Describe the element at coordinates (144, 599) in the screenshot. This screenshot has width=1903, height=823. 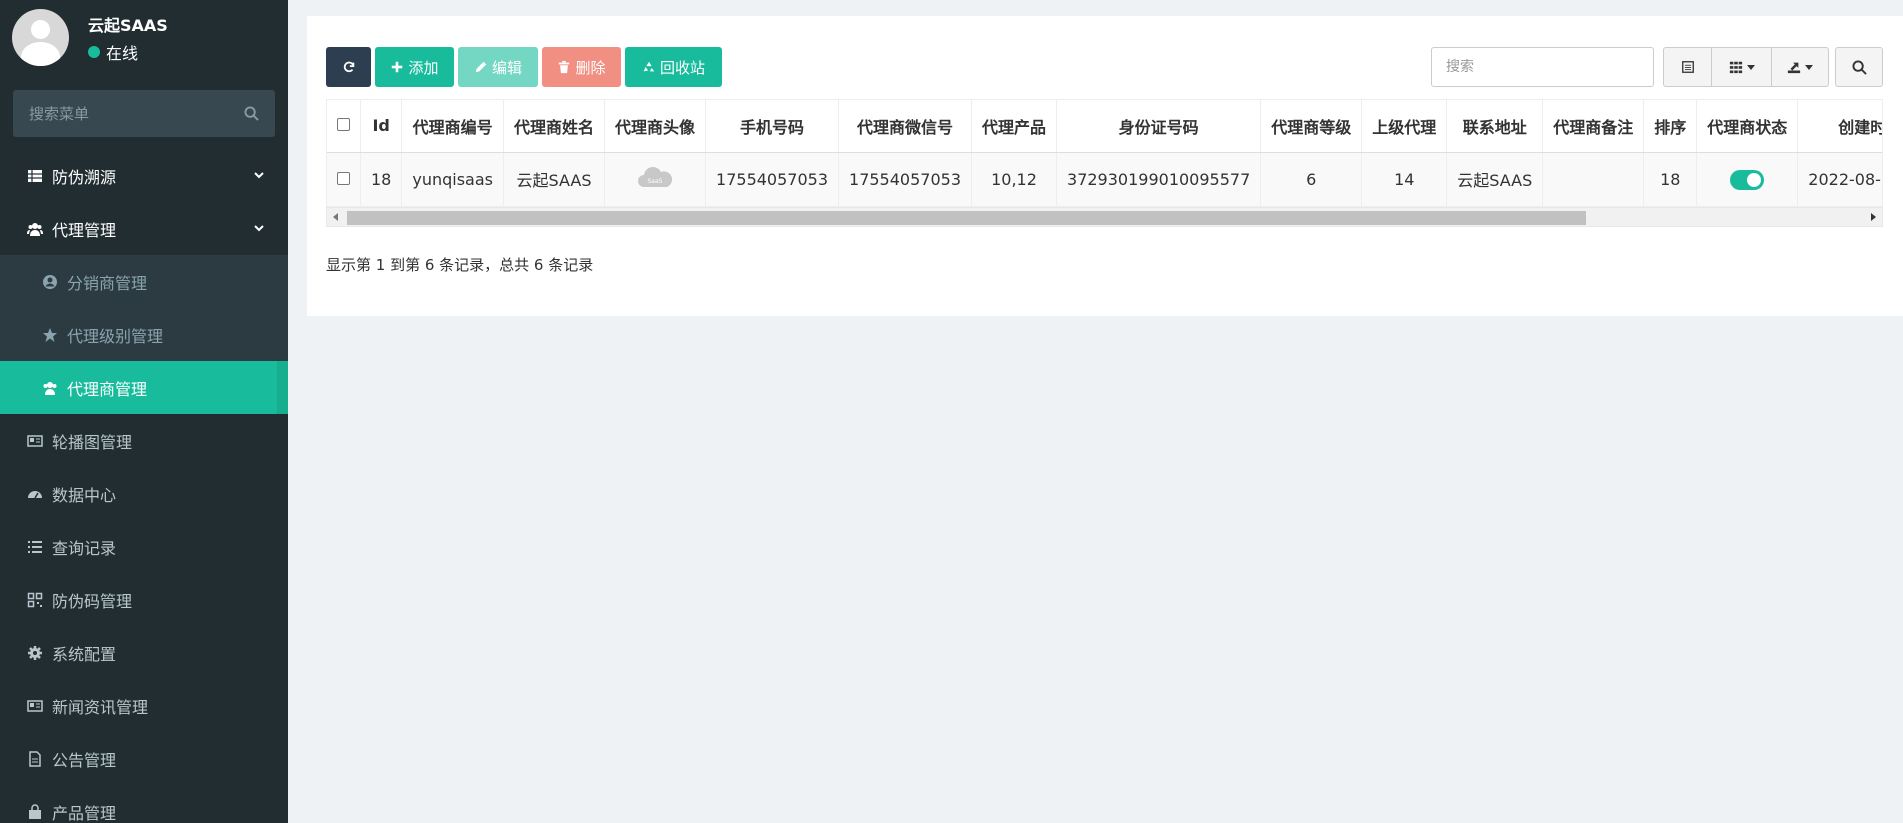
I see `sidebar-item-anticounterfeit-code: 防伪码管理` at that location.